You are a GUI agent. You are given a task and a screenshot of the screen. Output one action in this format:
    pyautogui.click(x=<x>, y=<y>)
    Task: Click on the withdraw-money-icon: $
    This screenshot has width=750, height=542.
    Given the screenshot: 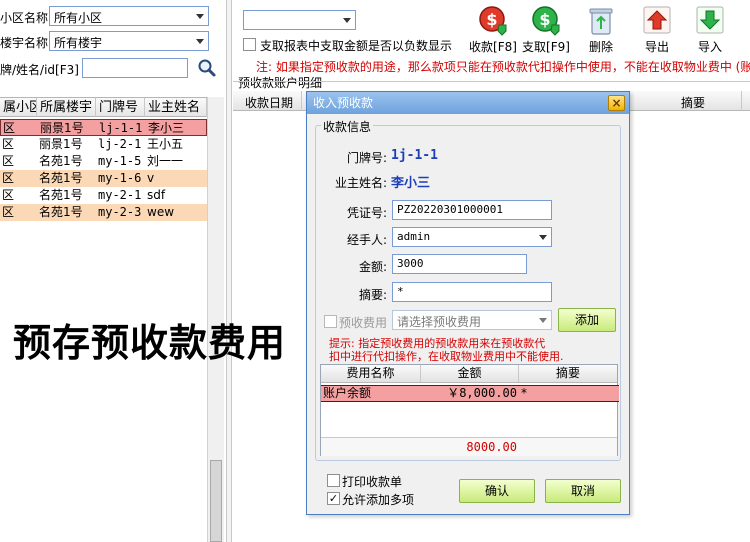 What is the action you would take?
    pyautogui.click(x=546, y=22)
    